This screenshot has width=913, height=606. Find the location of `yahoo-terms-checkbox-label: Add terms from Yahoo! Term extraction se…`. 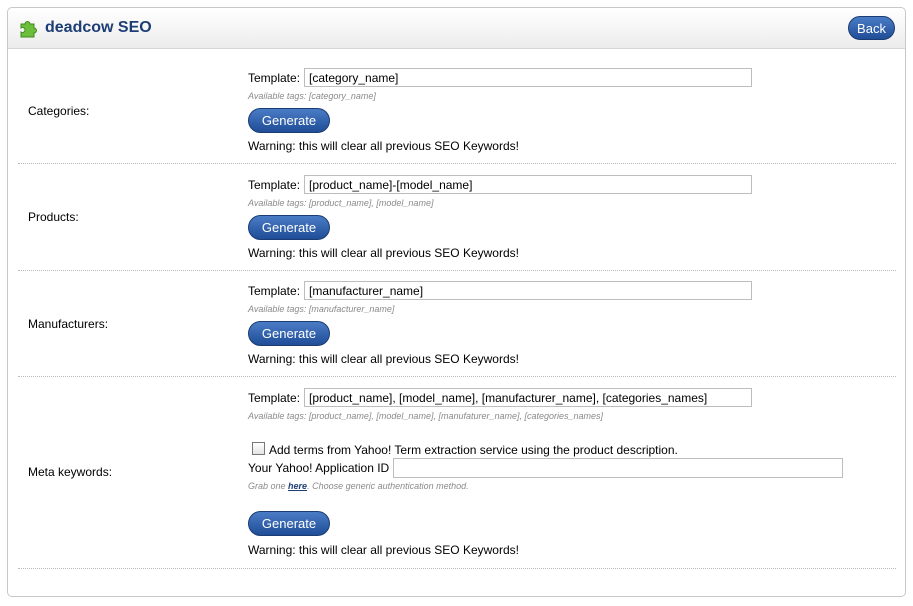

yahoo-terms-checkbox-label: Add terms from Yahoo! Term extraction se… is located at coordinates (473, 450).